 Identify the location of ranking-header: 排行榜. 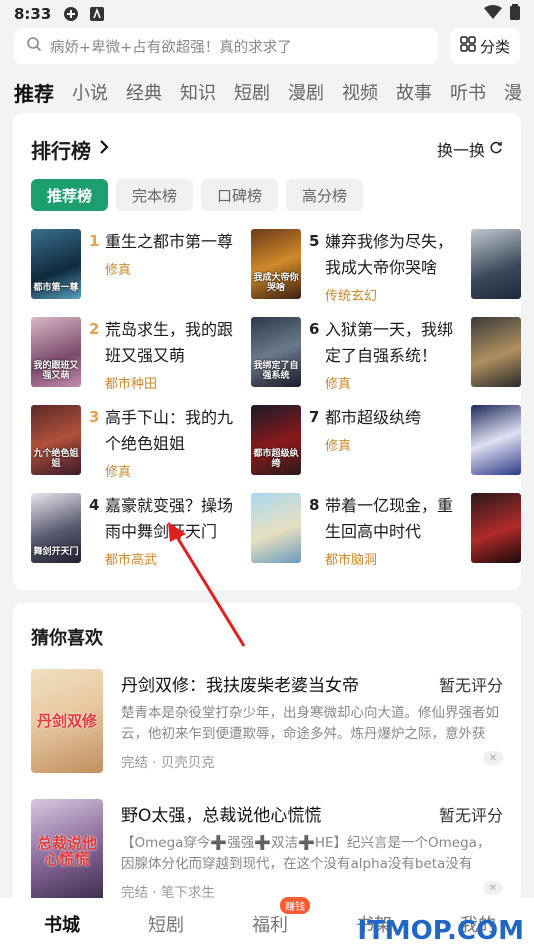
(70, 149).